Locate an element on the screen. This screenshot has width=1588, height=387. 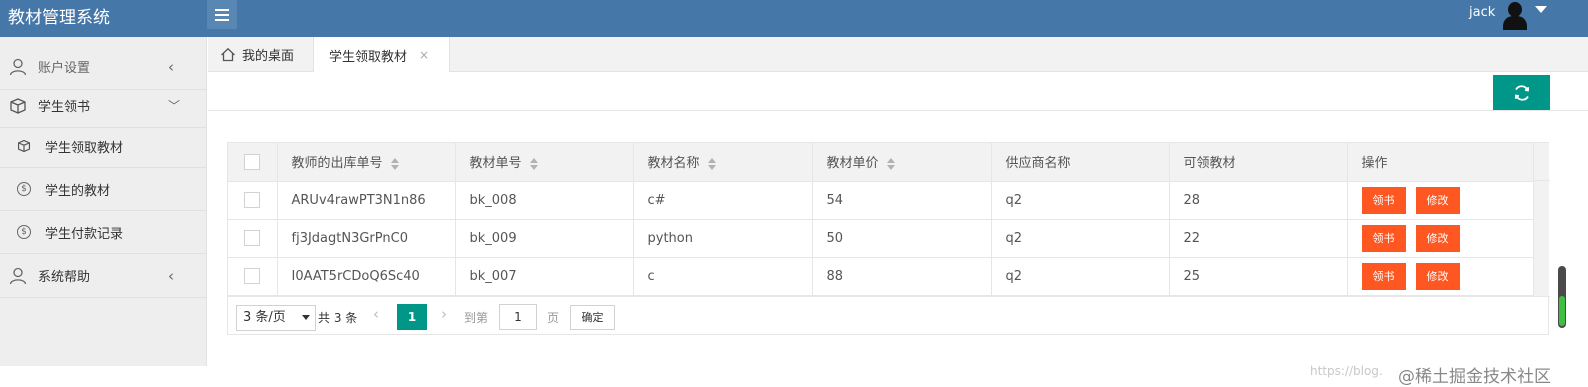
confirm-button: 确定 is located at coordinates (592, 317).